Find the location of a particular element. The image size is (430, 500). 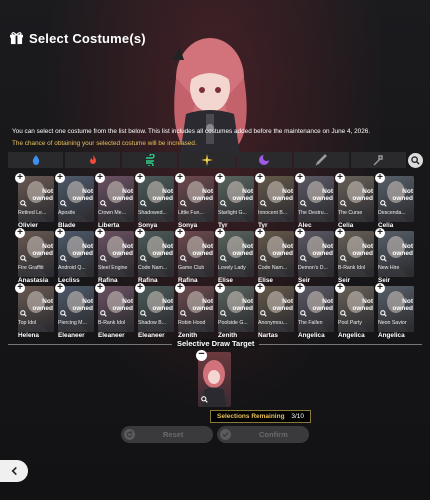

tab-wand is located at coordinates (378, 160).